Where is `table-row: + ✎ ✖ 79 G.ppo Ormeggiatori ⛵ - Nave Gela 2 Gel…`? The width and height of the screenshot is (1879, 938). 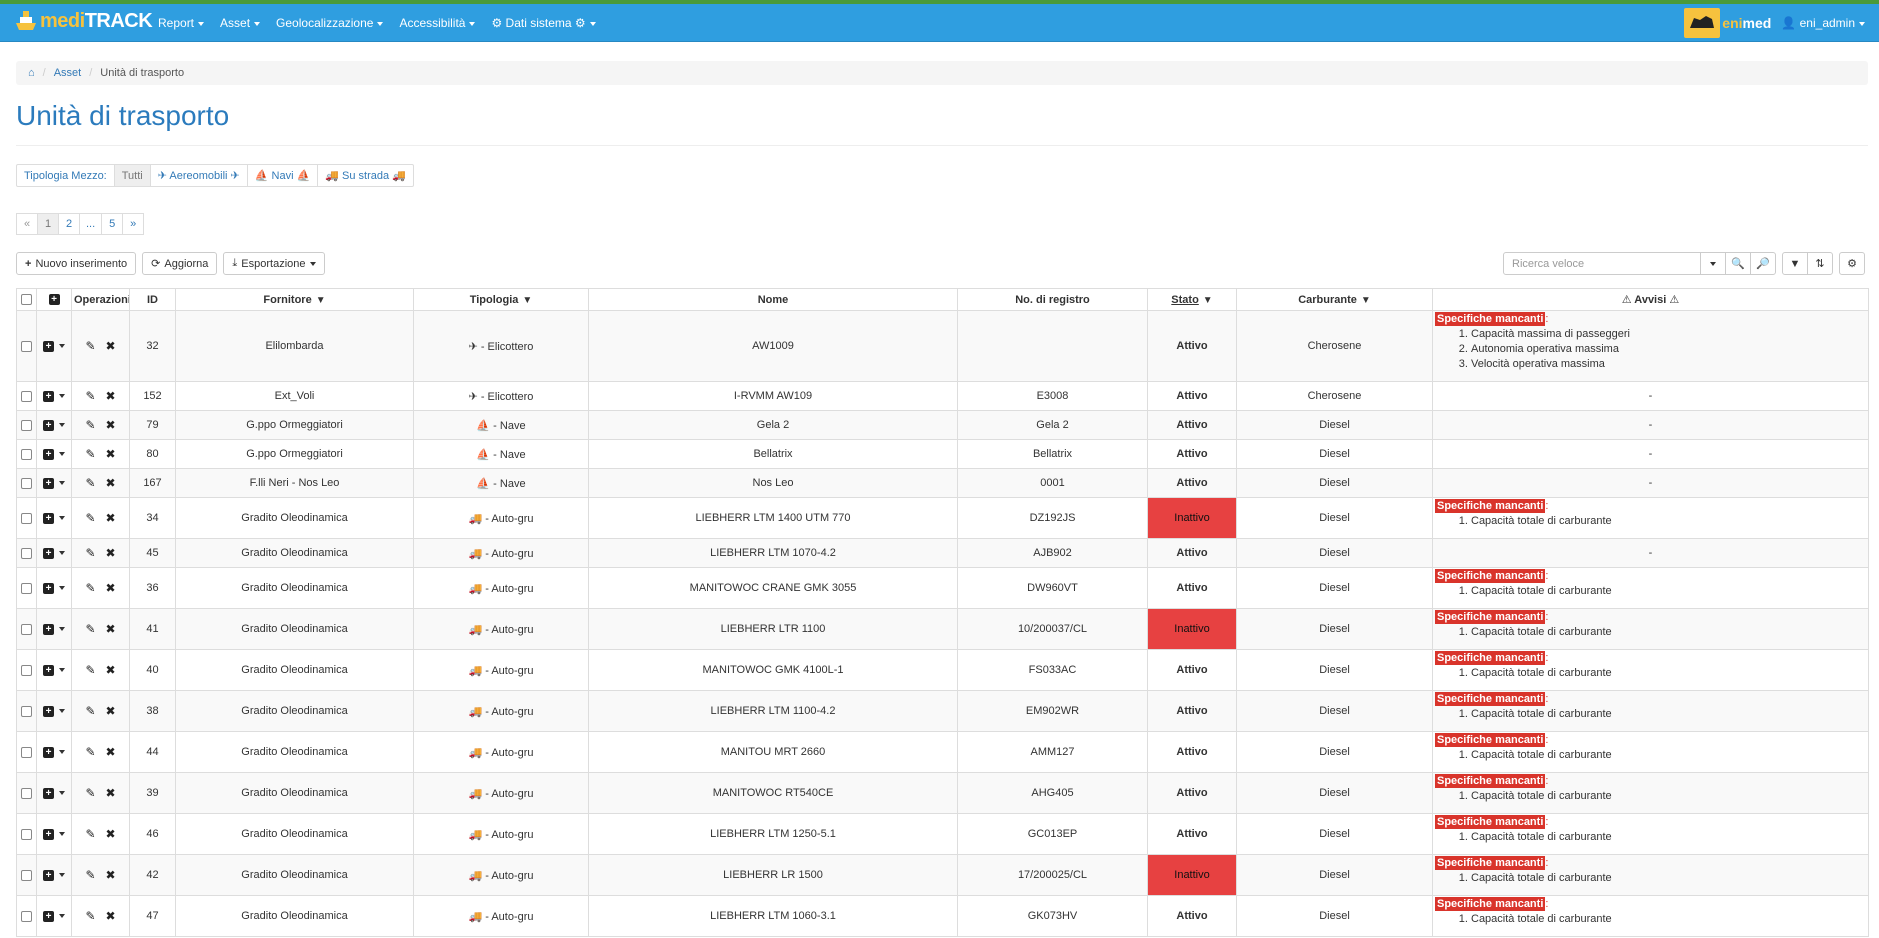
table-row: + ✎ ✖ 79 G.ppo Ormeggiatori ⛵ - Nave Gela 2 Gel… is located at coordinates (942, 425).